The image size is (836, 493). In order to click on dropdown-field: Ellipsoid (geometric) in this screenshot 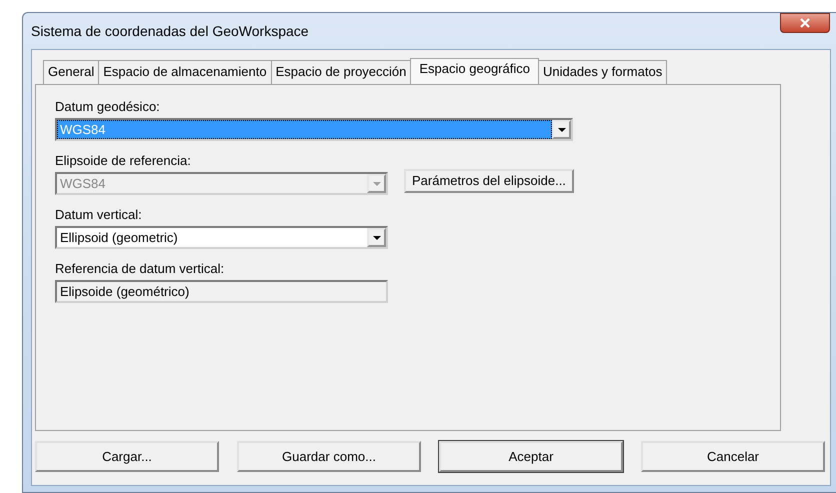, I will do `click(221, 237)`.